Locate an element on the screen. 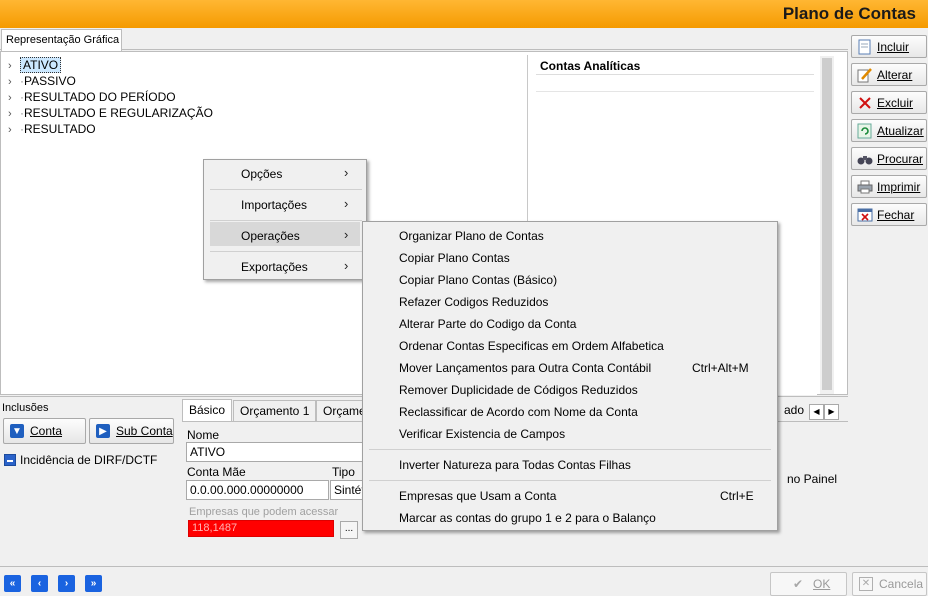 This screenshot has width=928, height=596. conta-button: ▼ Conta is located at coordinates (44, 431).